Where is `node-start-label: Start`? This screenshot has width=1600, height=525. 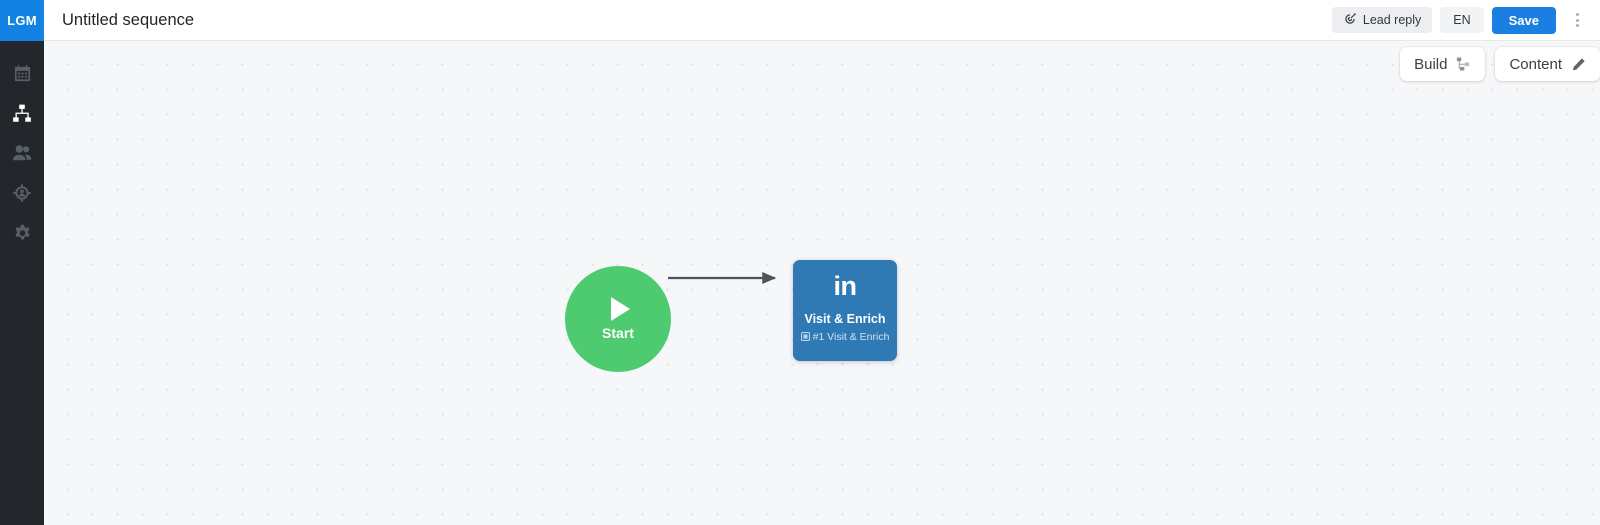
node-start-label: Start is located at coordinates (618, 333).